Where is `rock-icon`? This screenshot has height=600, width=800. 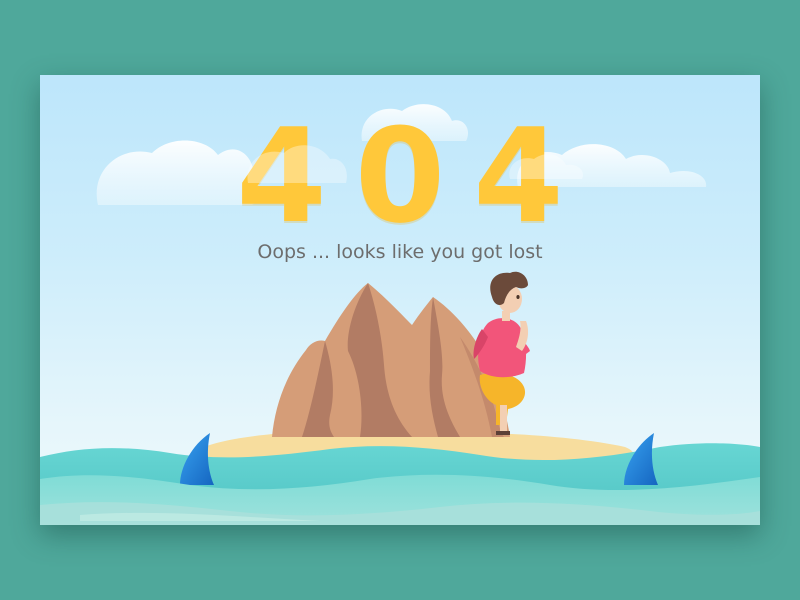
rock-icon is located at coordinates (391, 360).